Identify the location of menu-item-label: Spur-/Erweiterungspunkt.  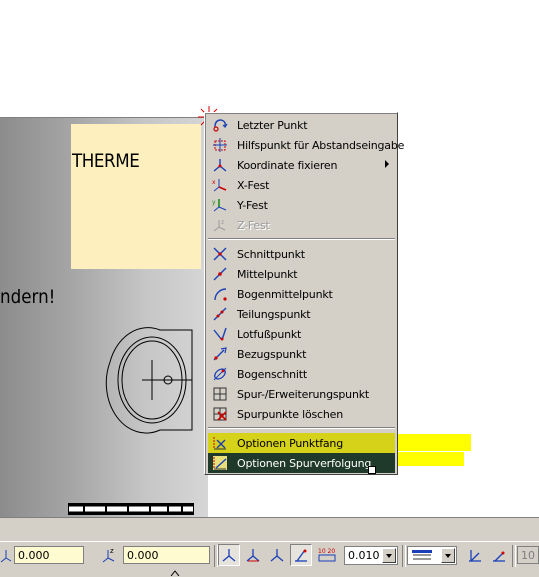
(303, 394).